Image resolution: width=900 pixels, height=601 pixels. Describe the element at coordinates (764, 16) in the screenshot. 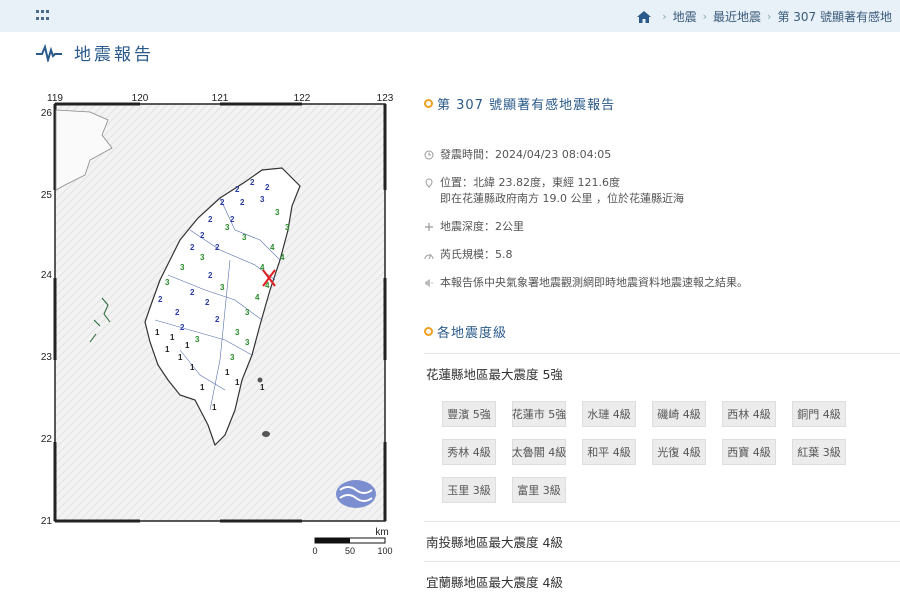

I see `breadcrumb: › 地震 › 最近地震 › 第 307 號顯著有感地` at that location.